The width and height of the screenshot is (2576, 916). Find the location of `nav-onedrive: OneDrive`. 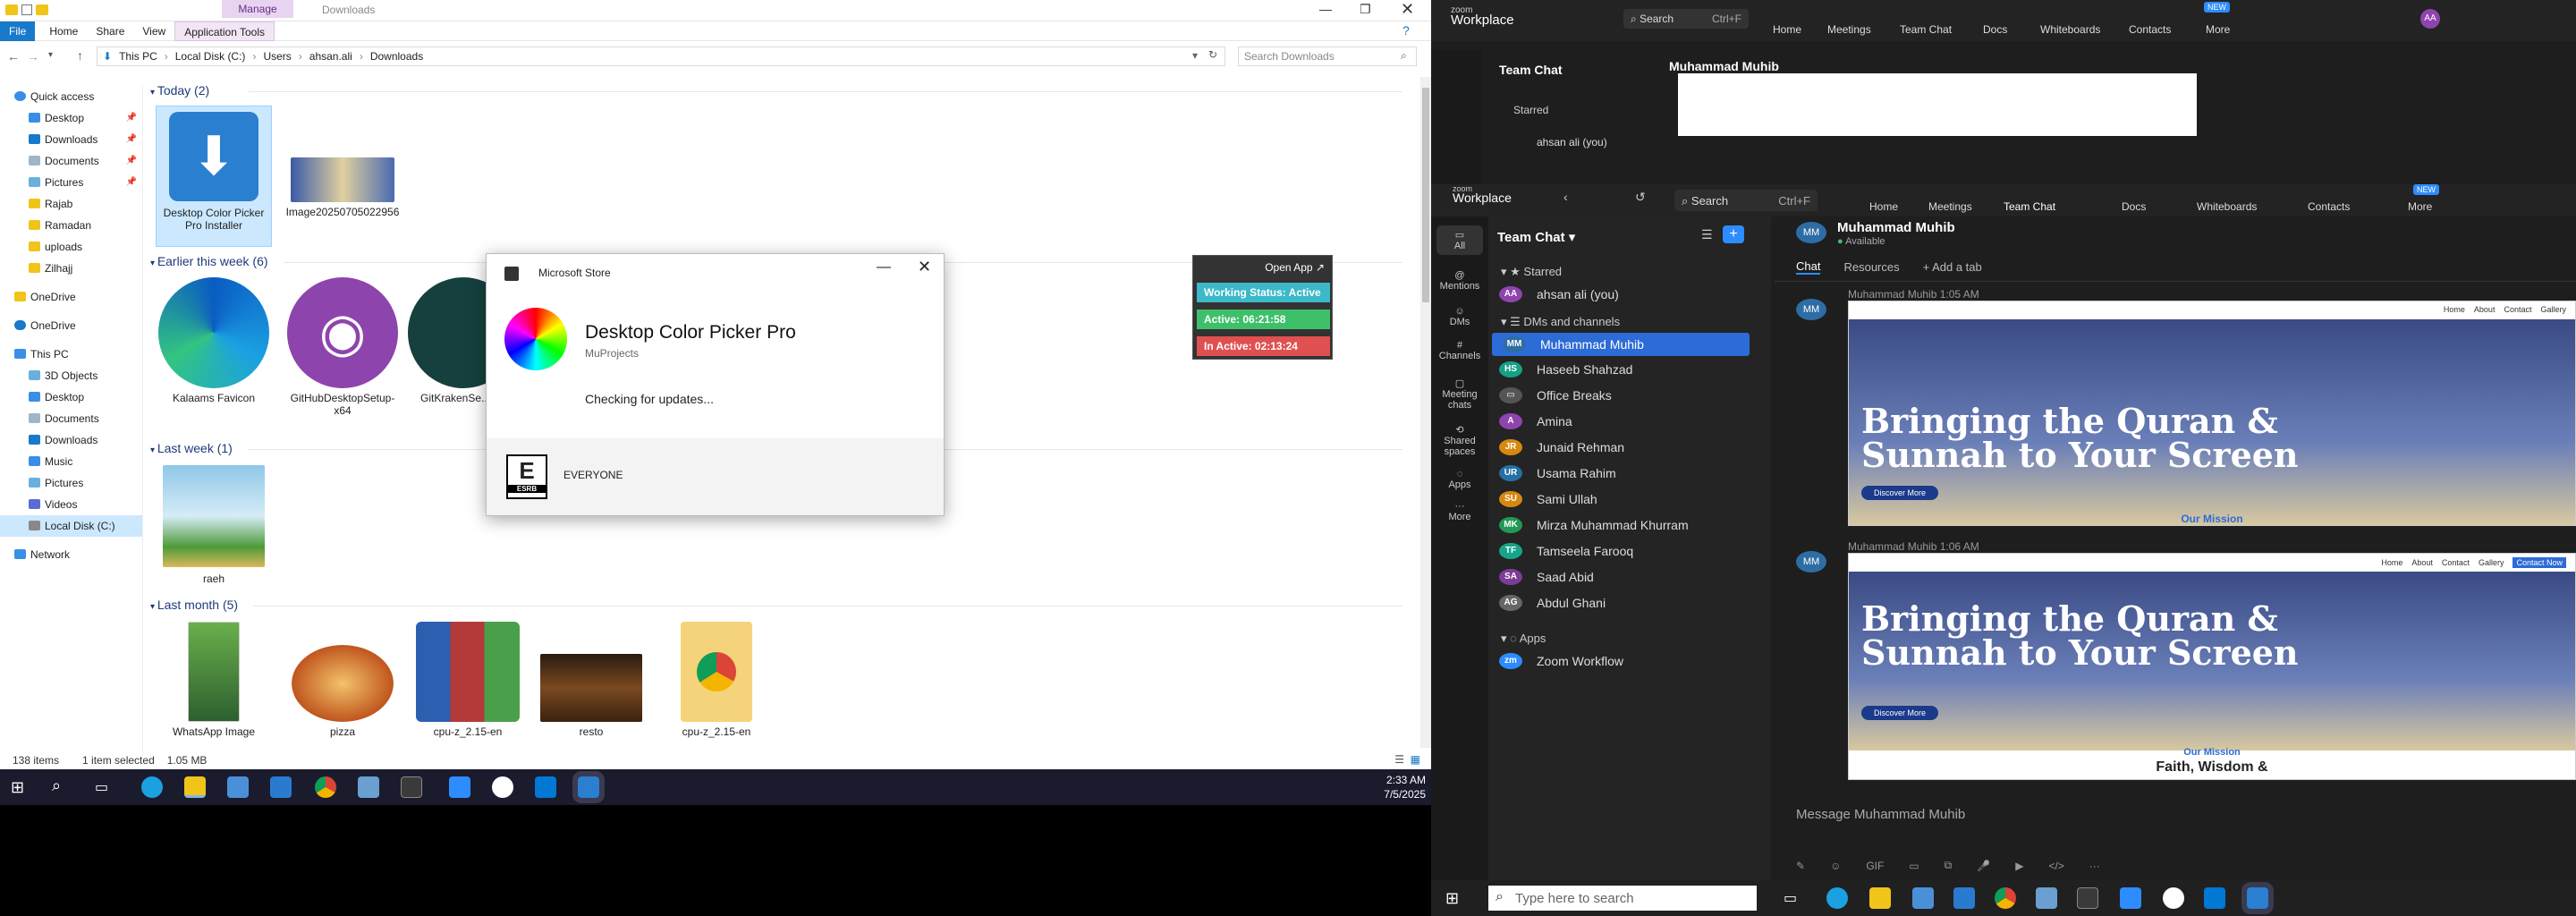

nav-onedrive: OneDrive is located at coordinates (71, 297).